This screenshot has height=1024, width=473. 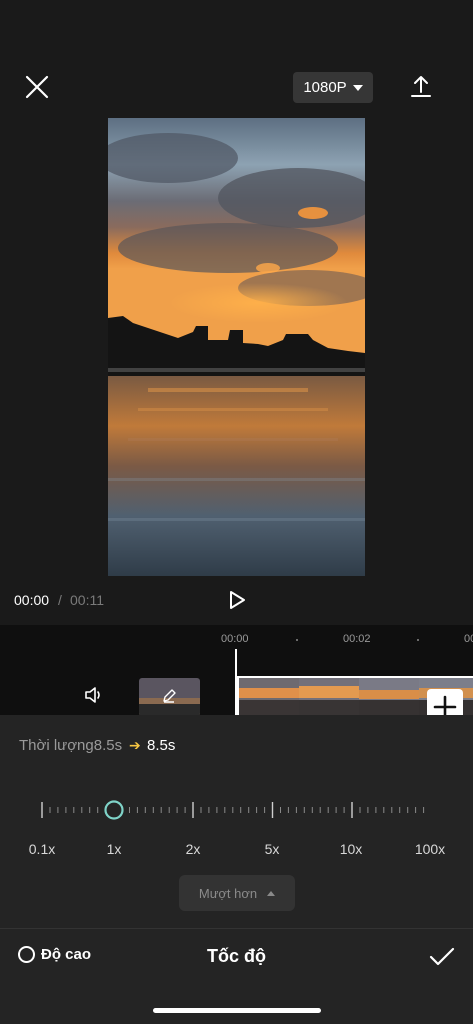 I want to click on smooth-option-button: Mượt hơn, so click(x=237, y=893).